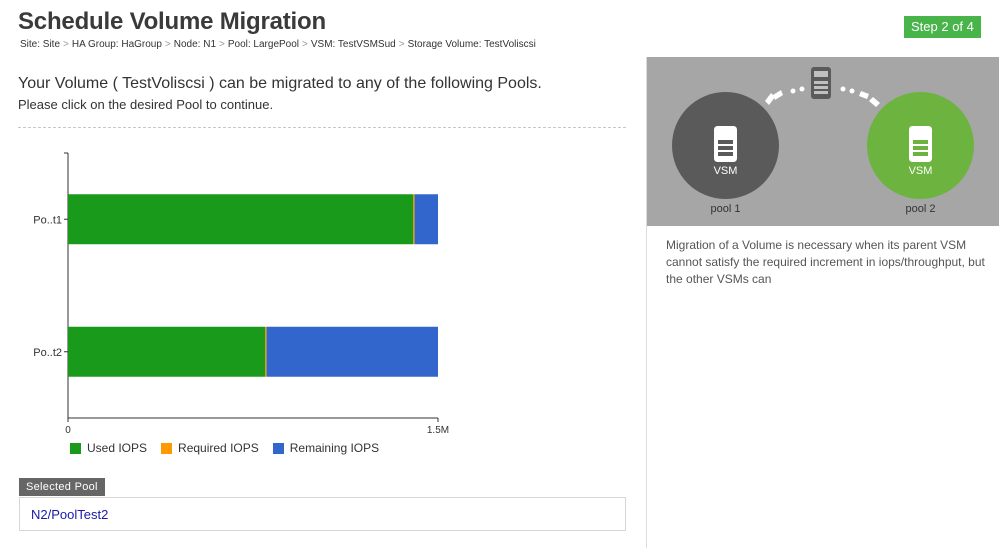  I want to click on source-pool-label: pool 1, so click(725, 209).